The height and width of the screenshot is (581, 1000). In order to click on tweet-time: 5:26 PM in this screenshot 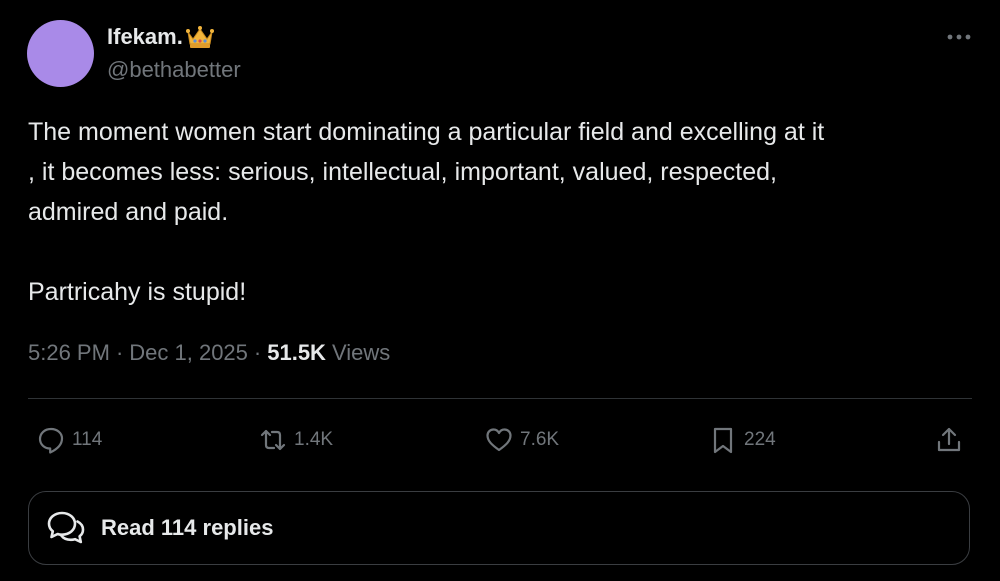, I will do `click(69, 353)`.